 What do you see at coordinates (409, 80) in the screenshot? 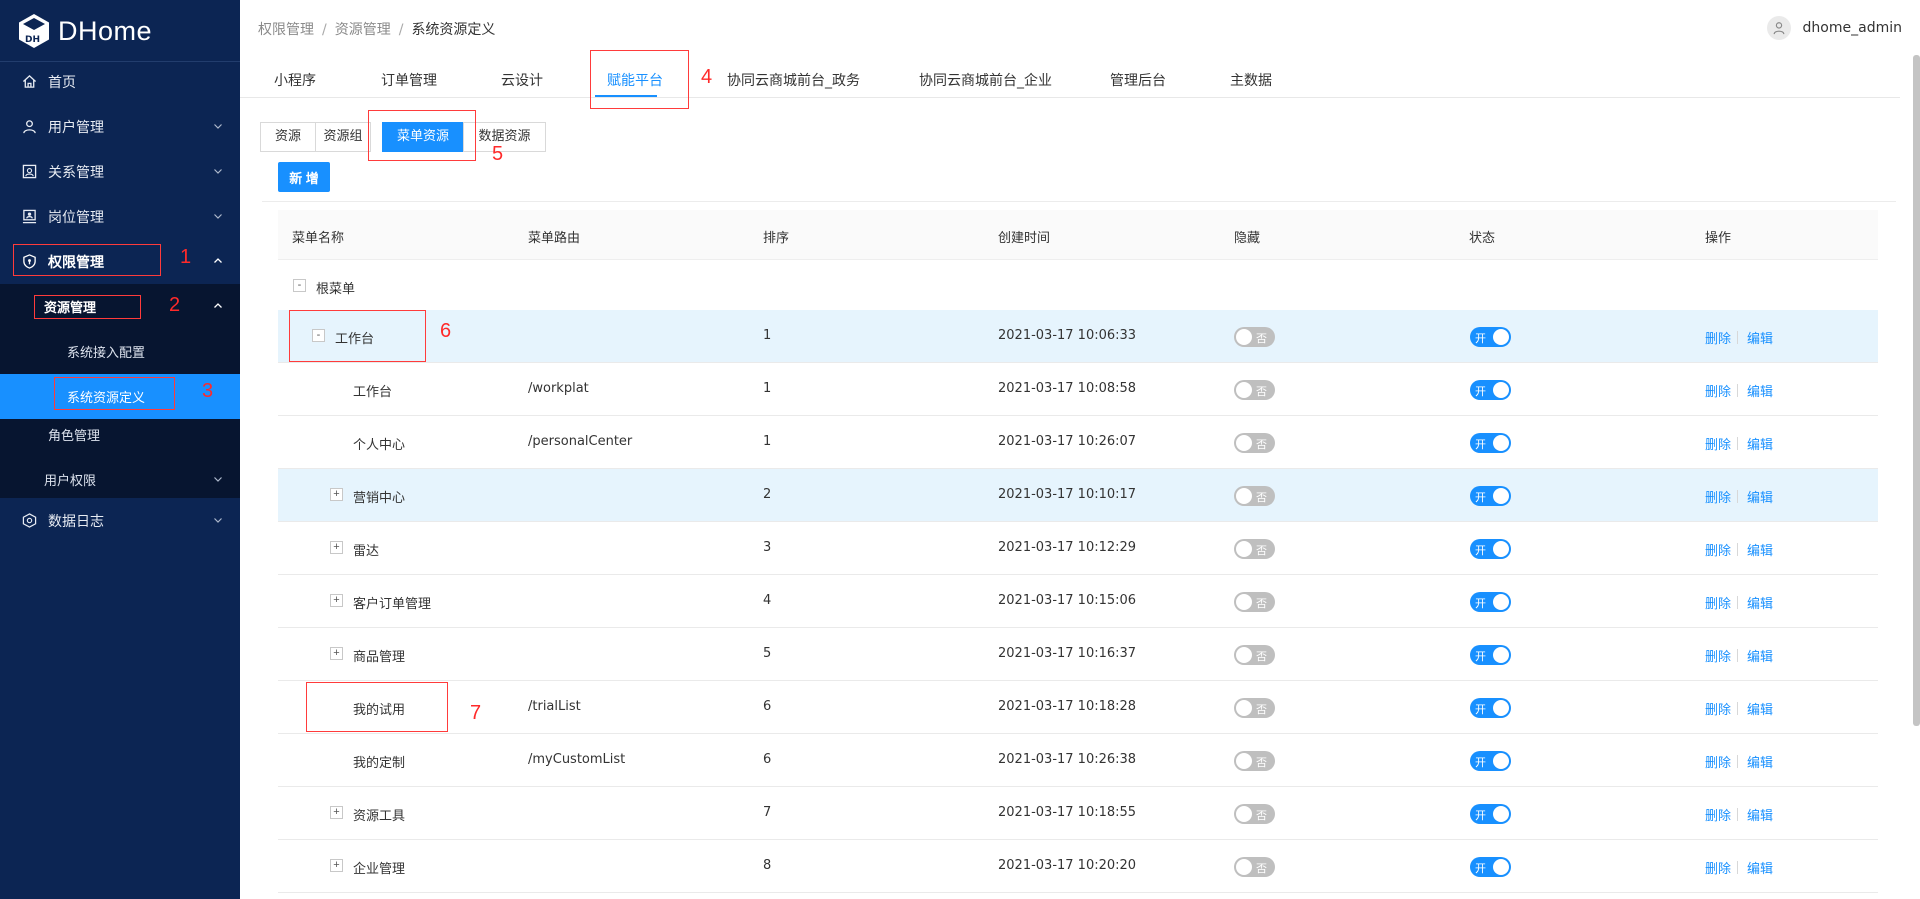
I see `tab-order-management: 订单管理` at bounding box center [409, 80].